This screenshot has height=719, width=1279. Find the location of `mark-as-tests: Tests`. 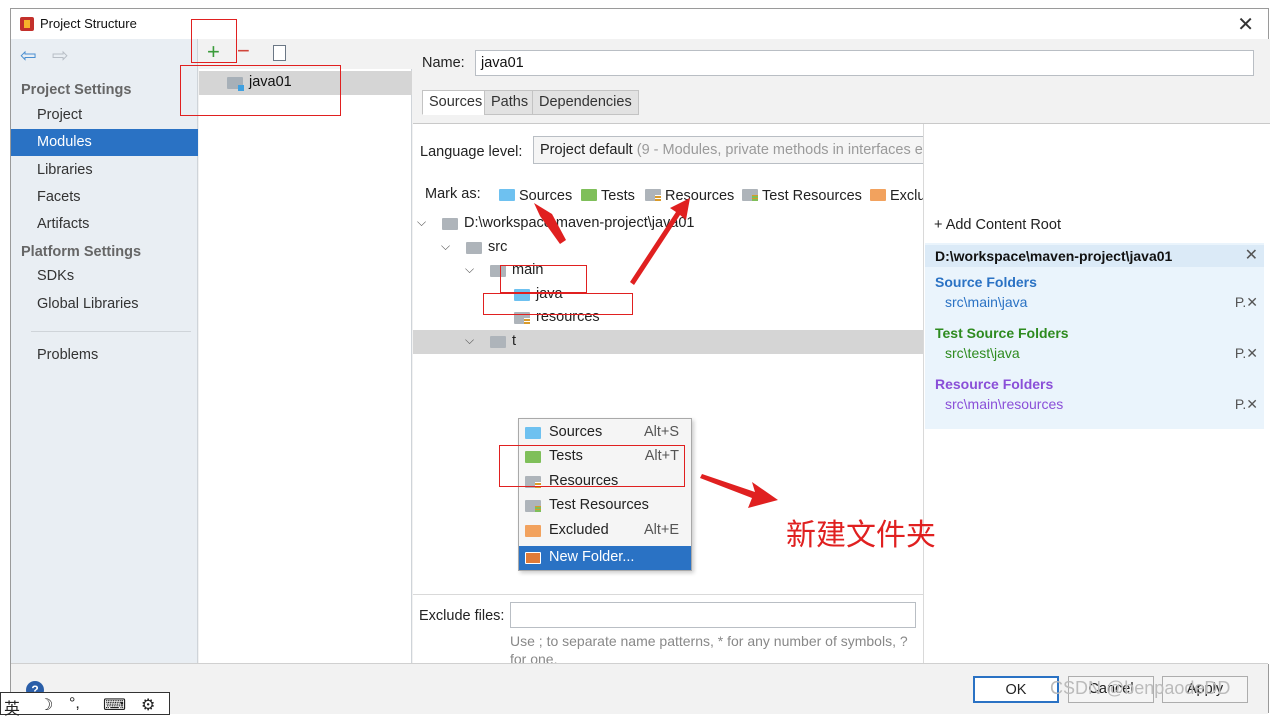

mark-as-tests: Tests is located at coordinates (608, 196).